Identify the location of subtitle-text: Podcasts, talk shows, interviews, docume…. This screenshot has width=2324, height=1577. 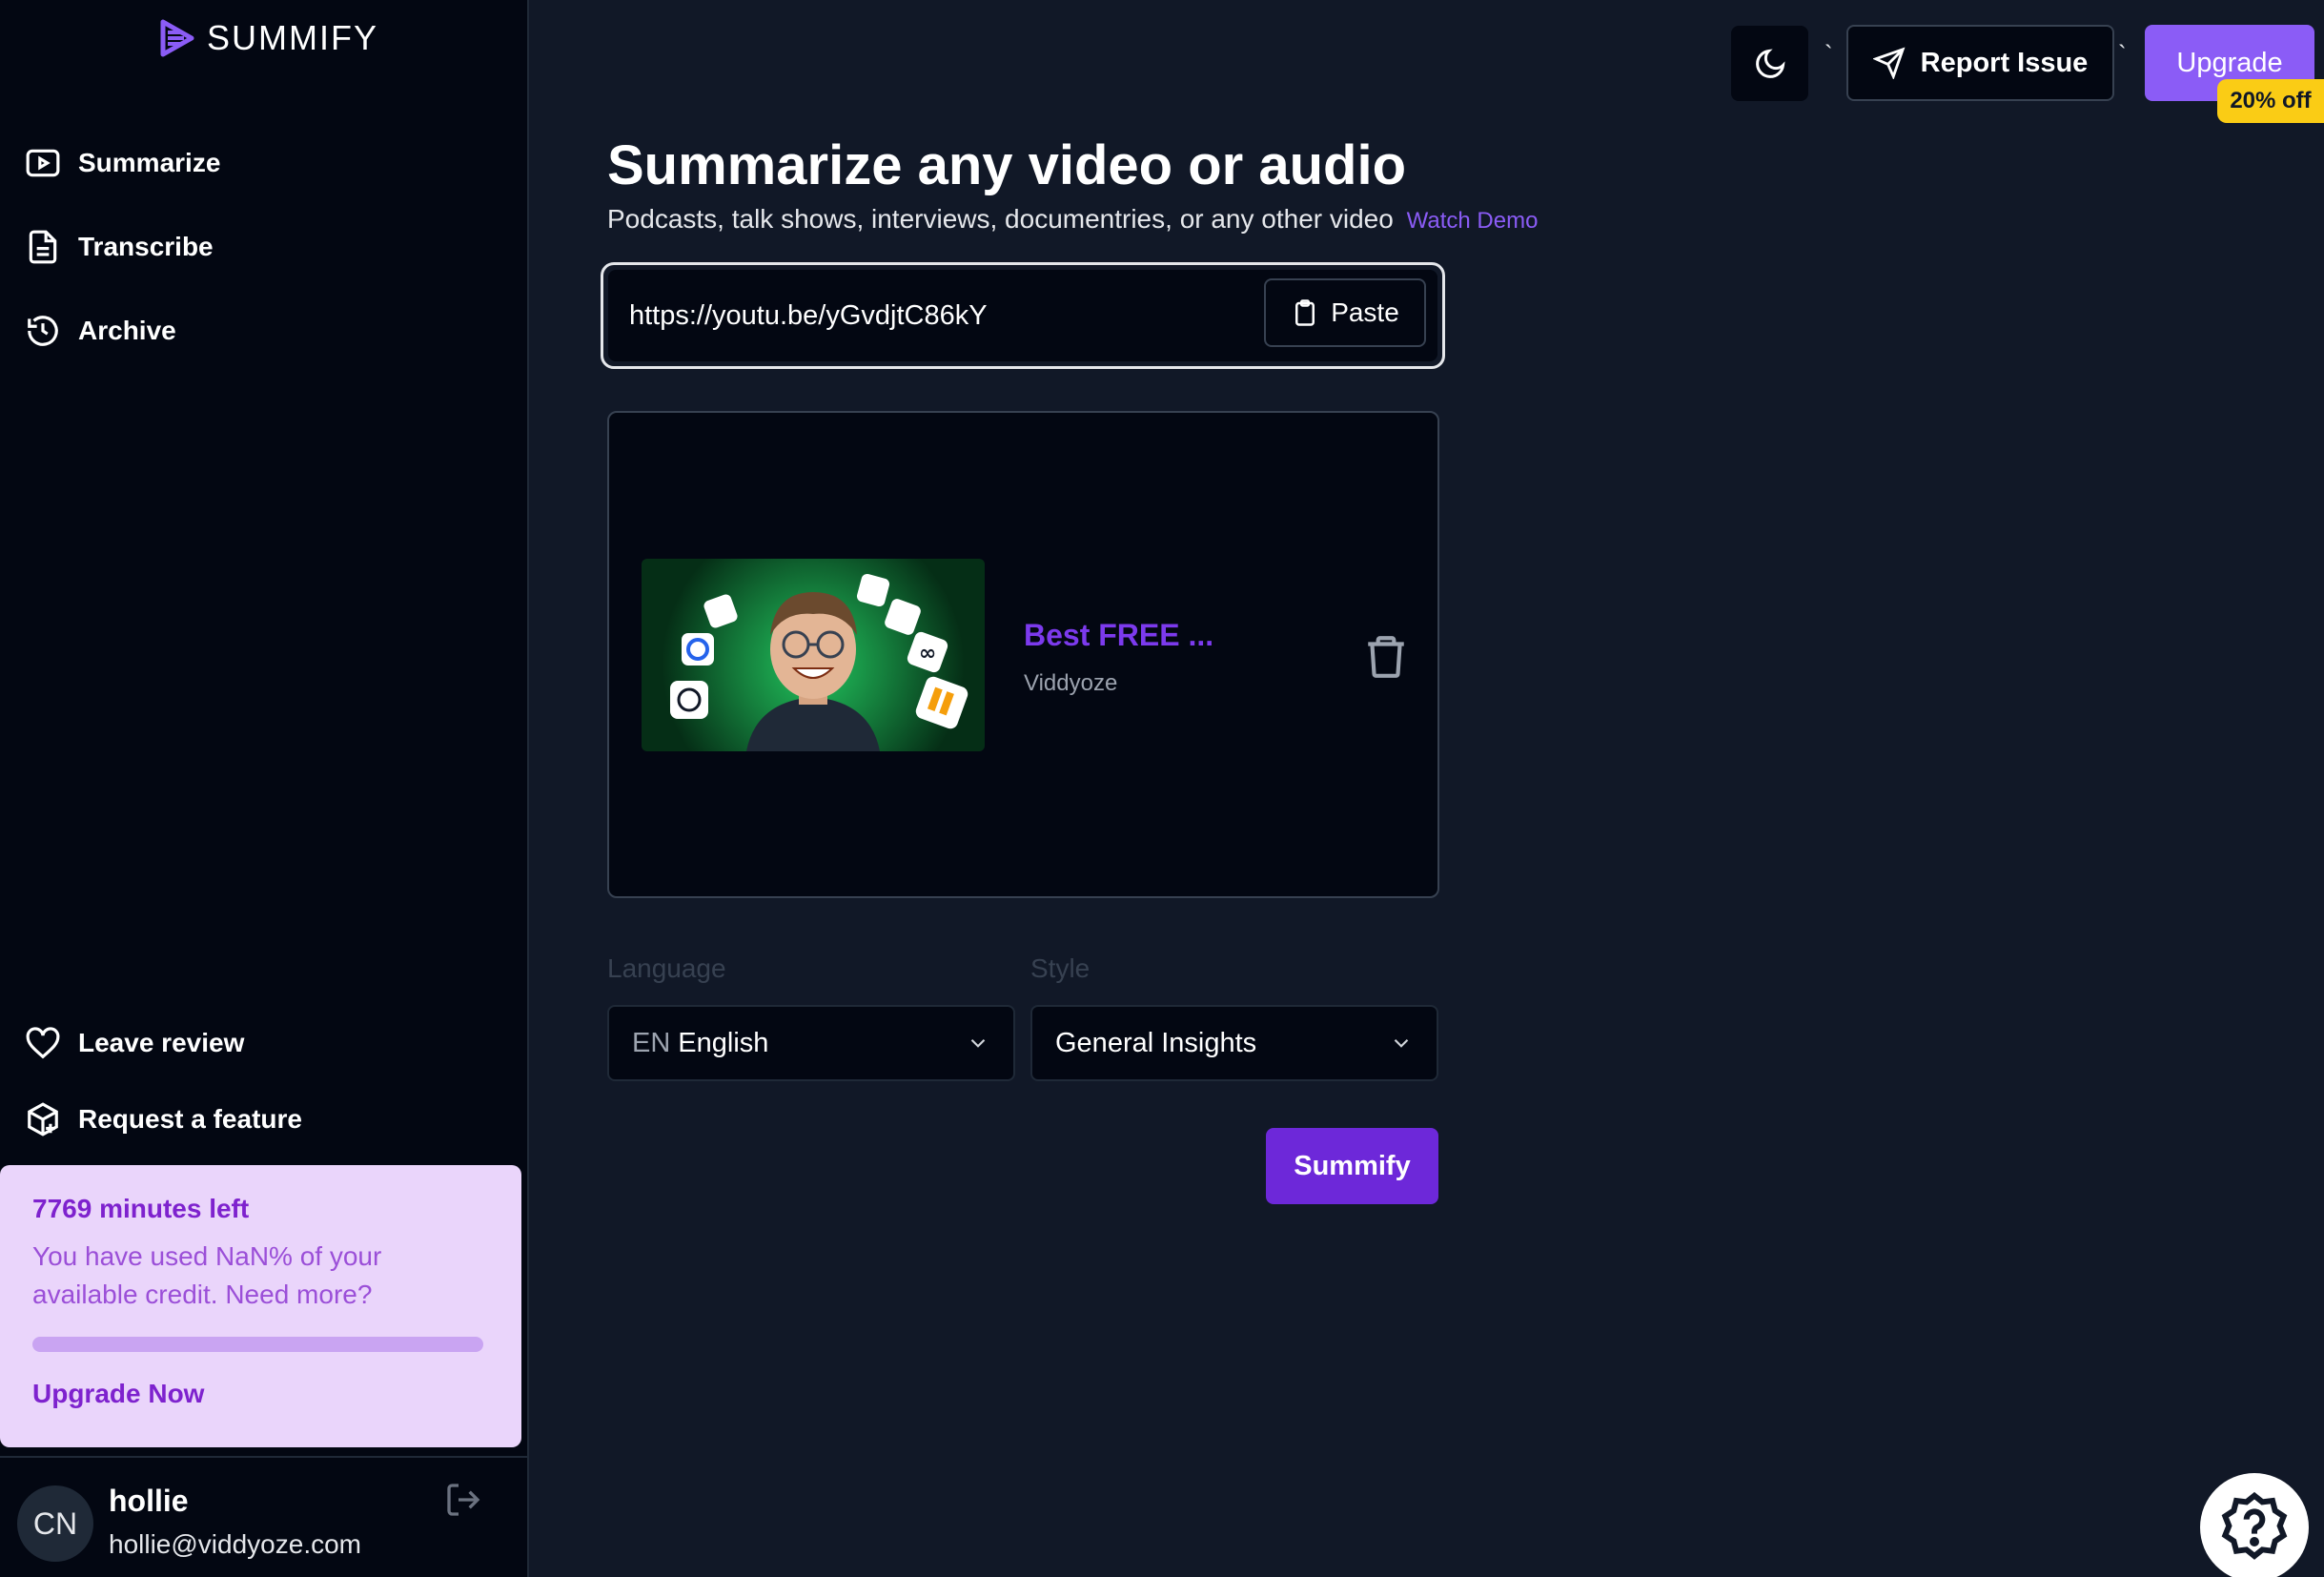
(1000, 219).